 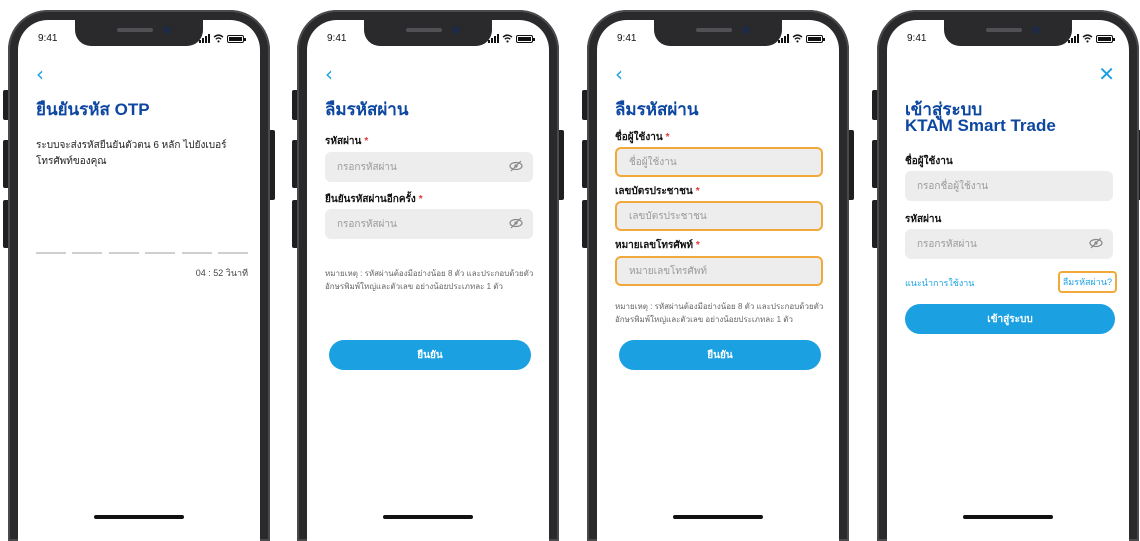 What do you see at coordinates (657, 245) in the screenshot?
I see `phone-label: หมายเลขโทรศัพท์ *` at bounding box center [657, 245].